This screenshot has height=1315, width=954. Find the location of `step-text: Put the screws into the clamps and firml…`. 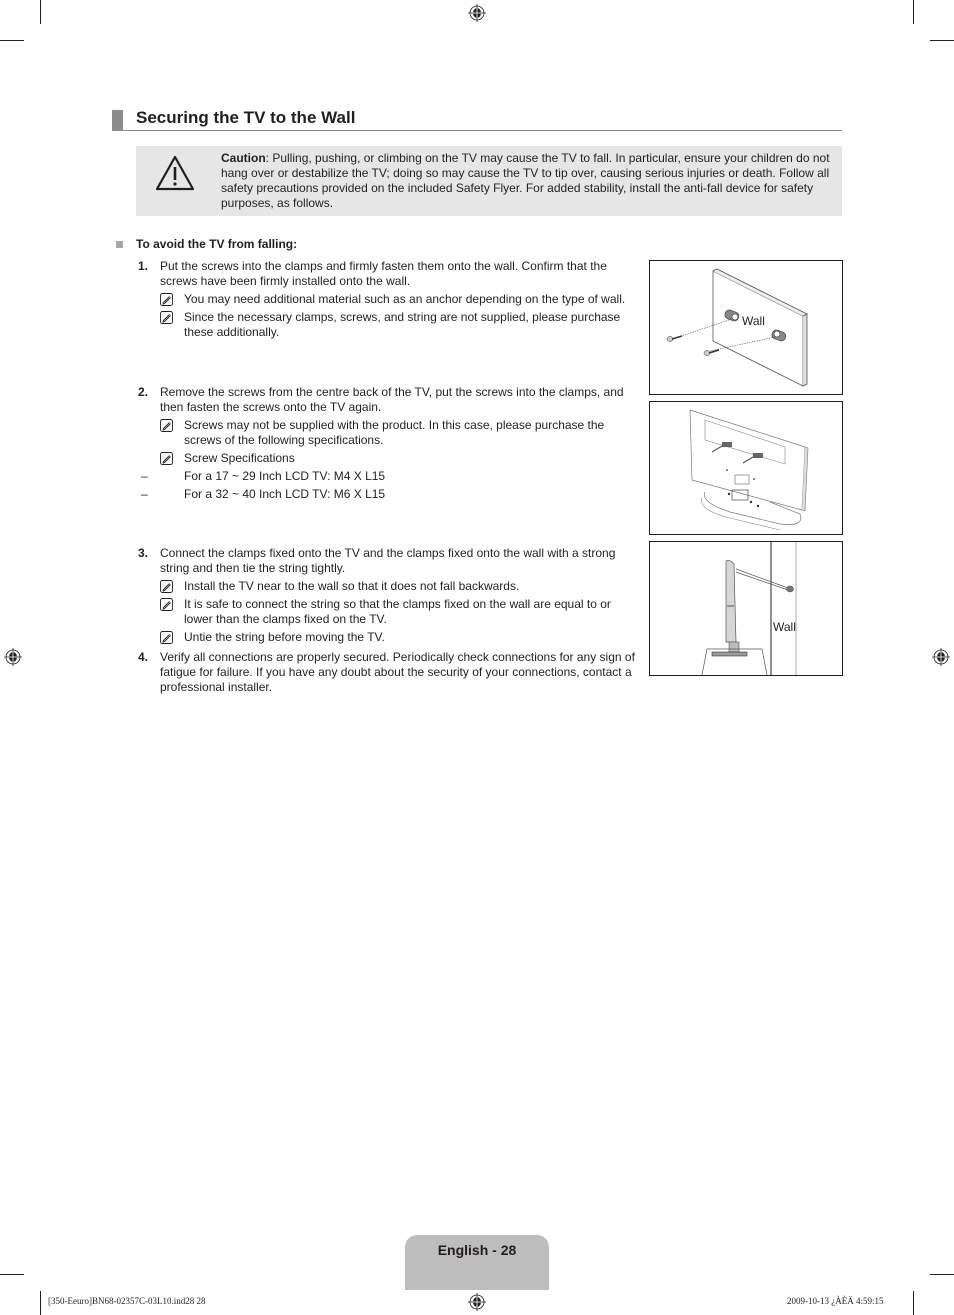

step-text: Put the screws into the clamps and firml… is located at coordinates (383, 273).